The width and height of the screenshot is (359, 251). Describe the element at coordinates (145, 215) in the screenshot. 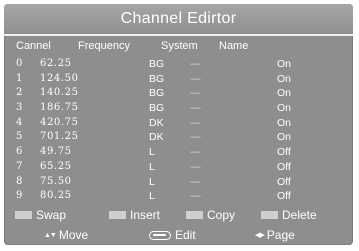

I see `insert-label: Insert` at that location.